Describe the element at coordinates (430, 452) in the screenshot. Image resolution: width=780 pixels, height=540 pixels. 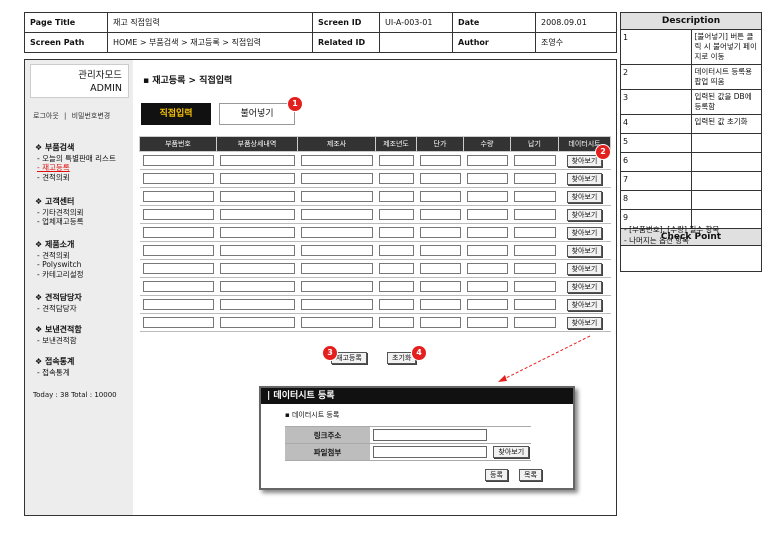
I see `file-input` at that location.